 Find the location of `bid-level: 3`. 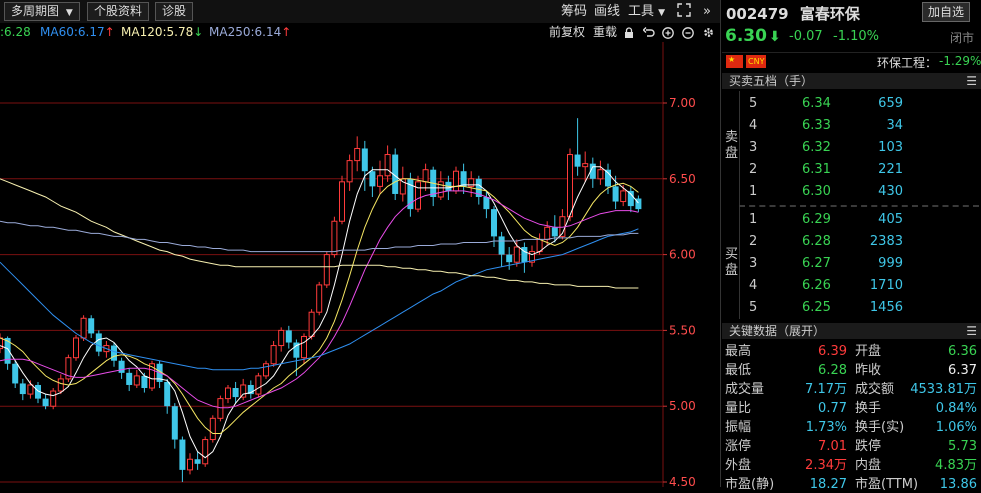

bid-level: 3 is located at coordinates (753, 263).